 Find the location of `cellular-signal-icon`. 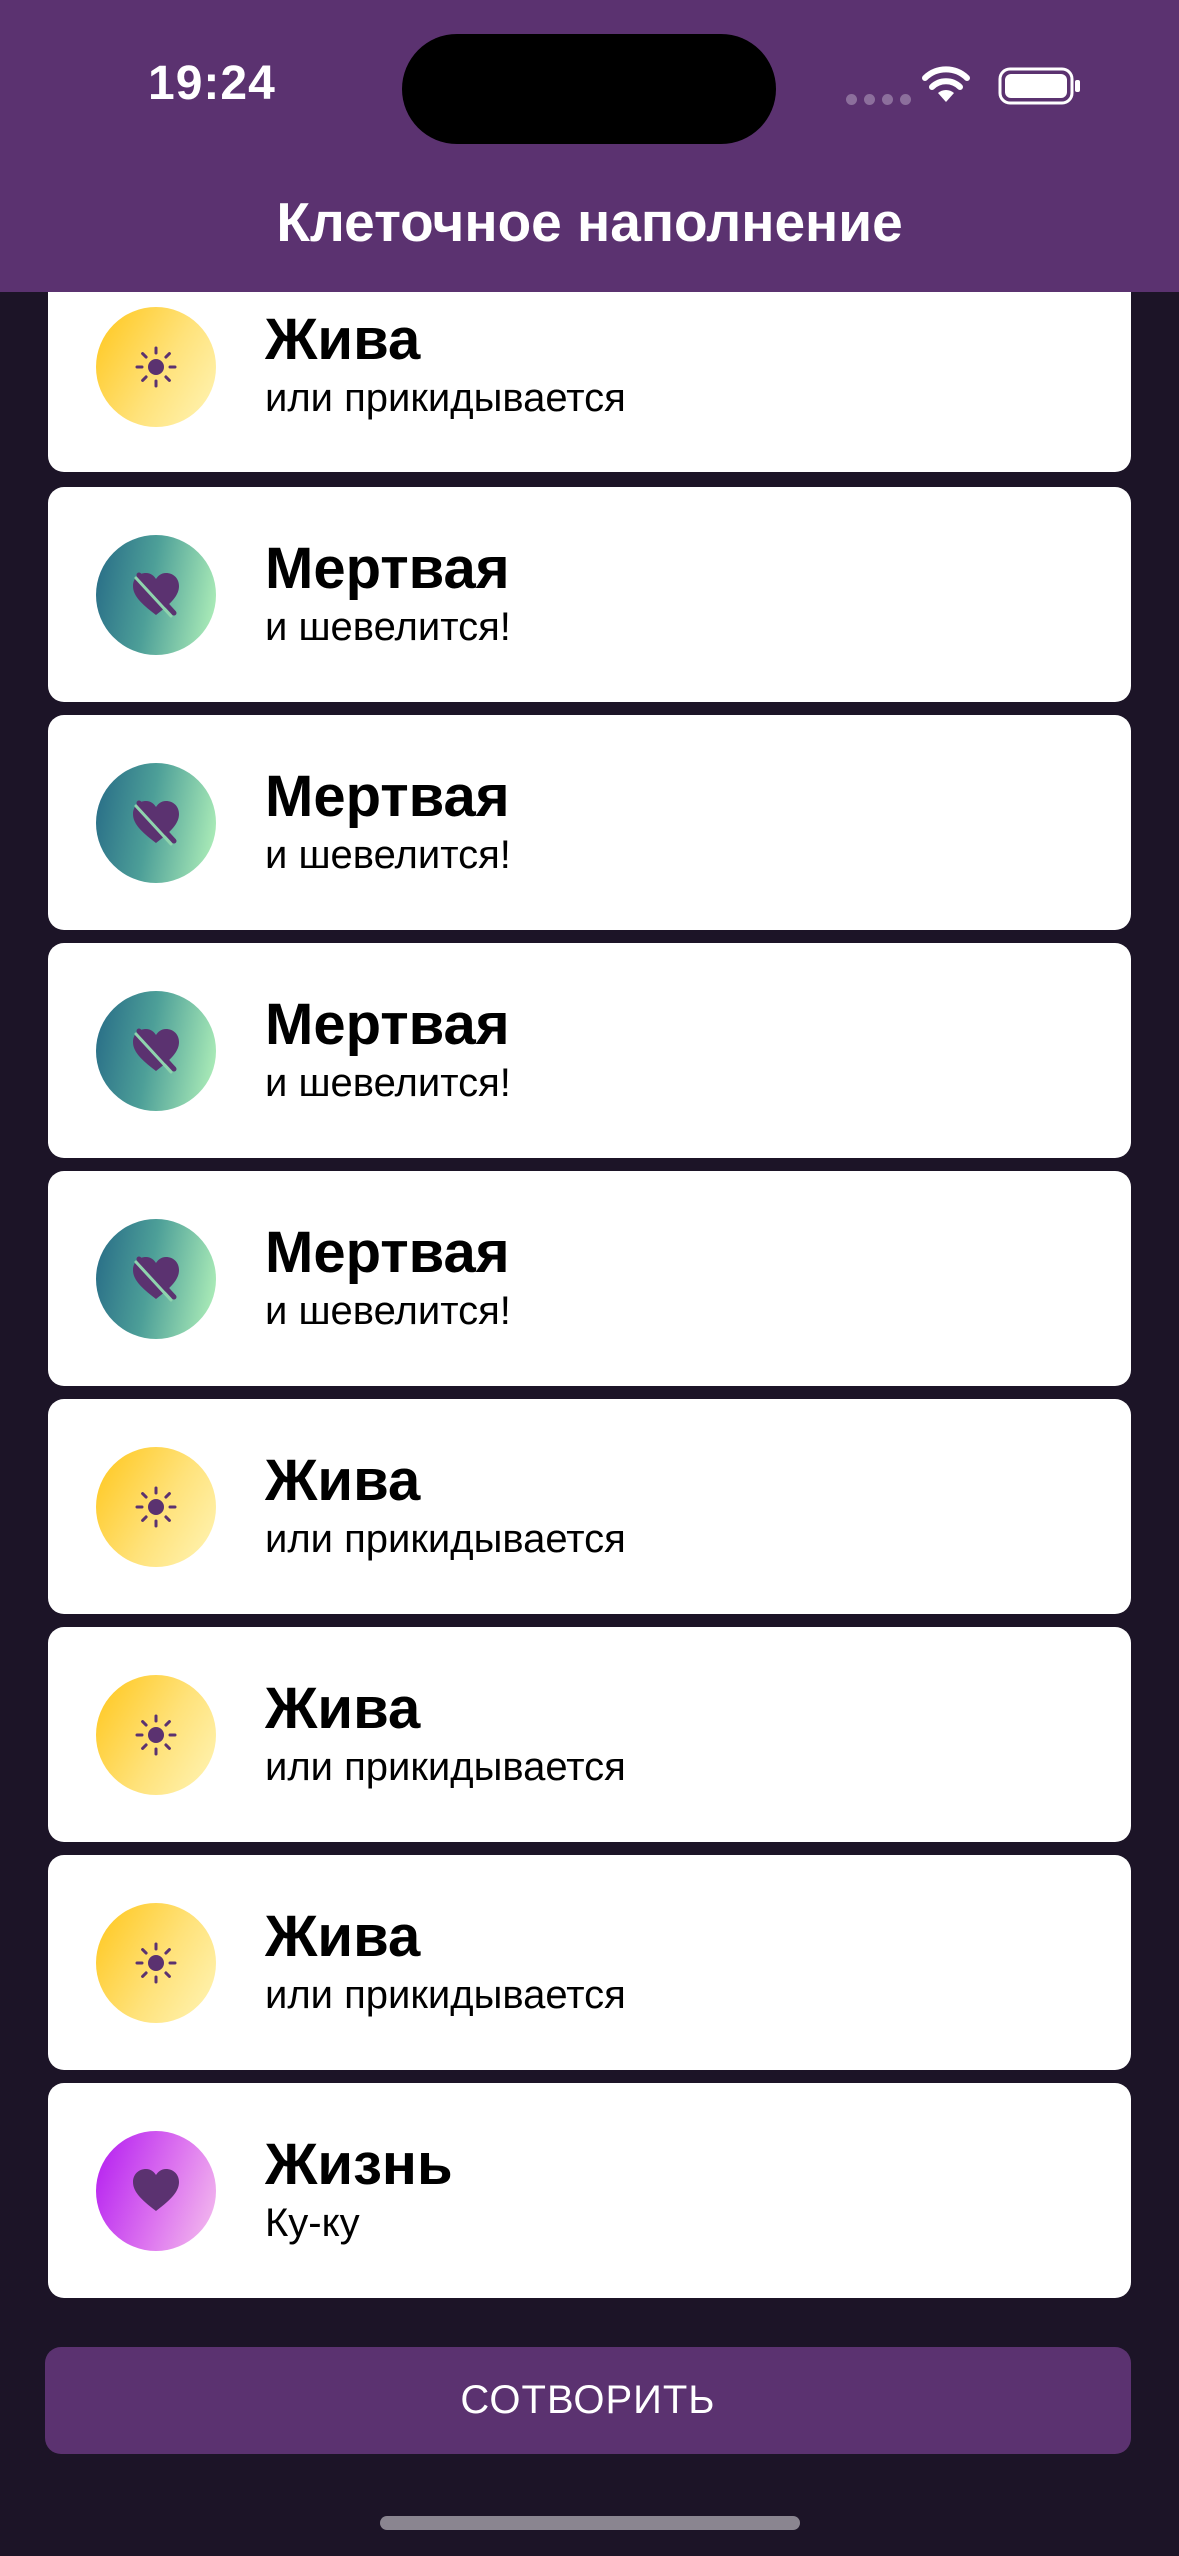

cellular-signal-icon is located at coordinates (878, 99).